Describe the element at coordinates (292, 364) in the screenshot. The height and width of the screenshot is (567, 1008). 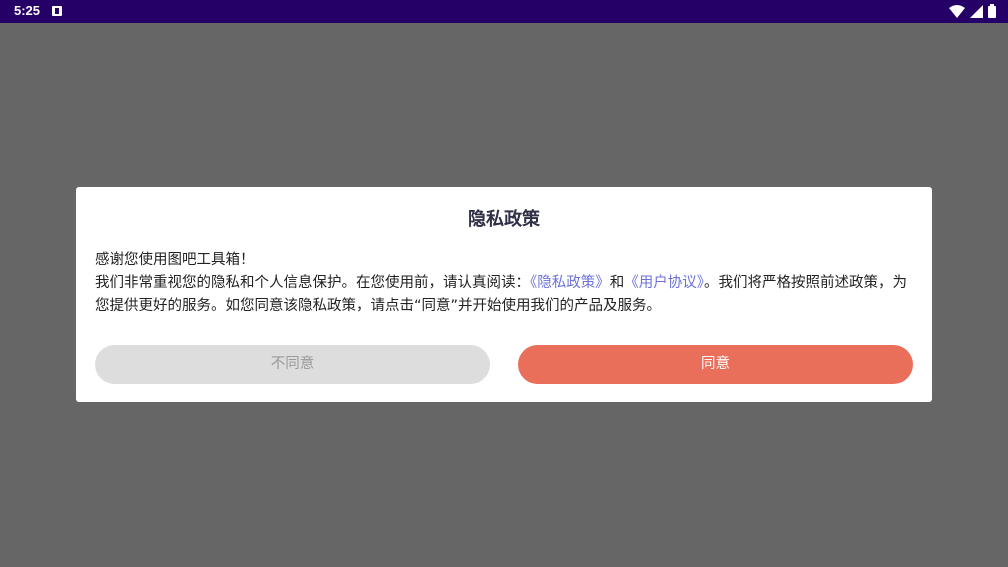
I see `disagree-button: 不同意` at that location.